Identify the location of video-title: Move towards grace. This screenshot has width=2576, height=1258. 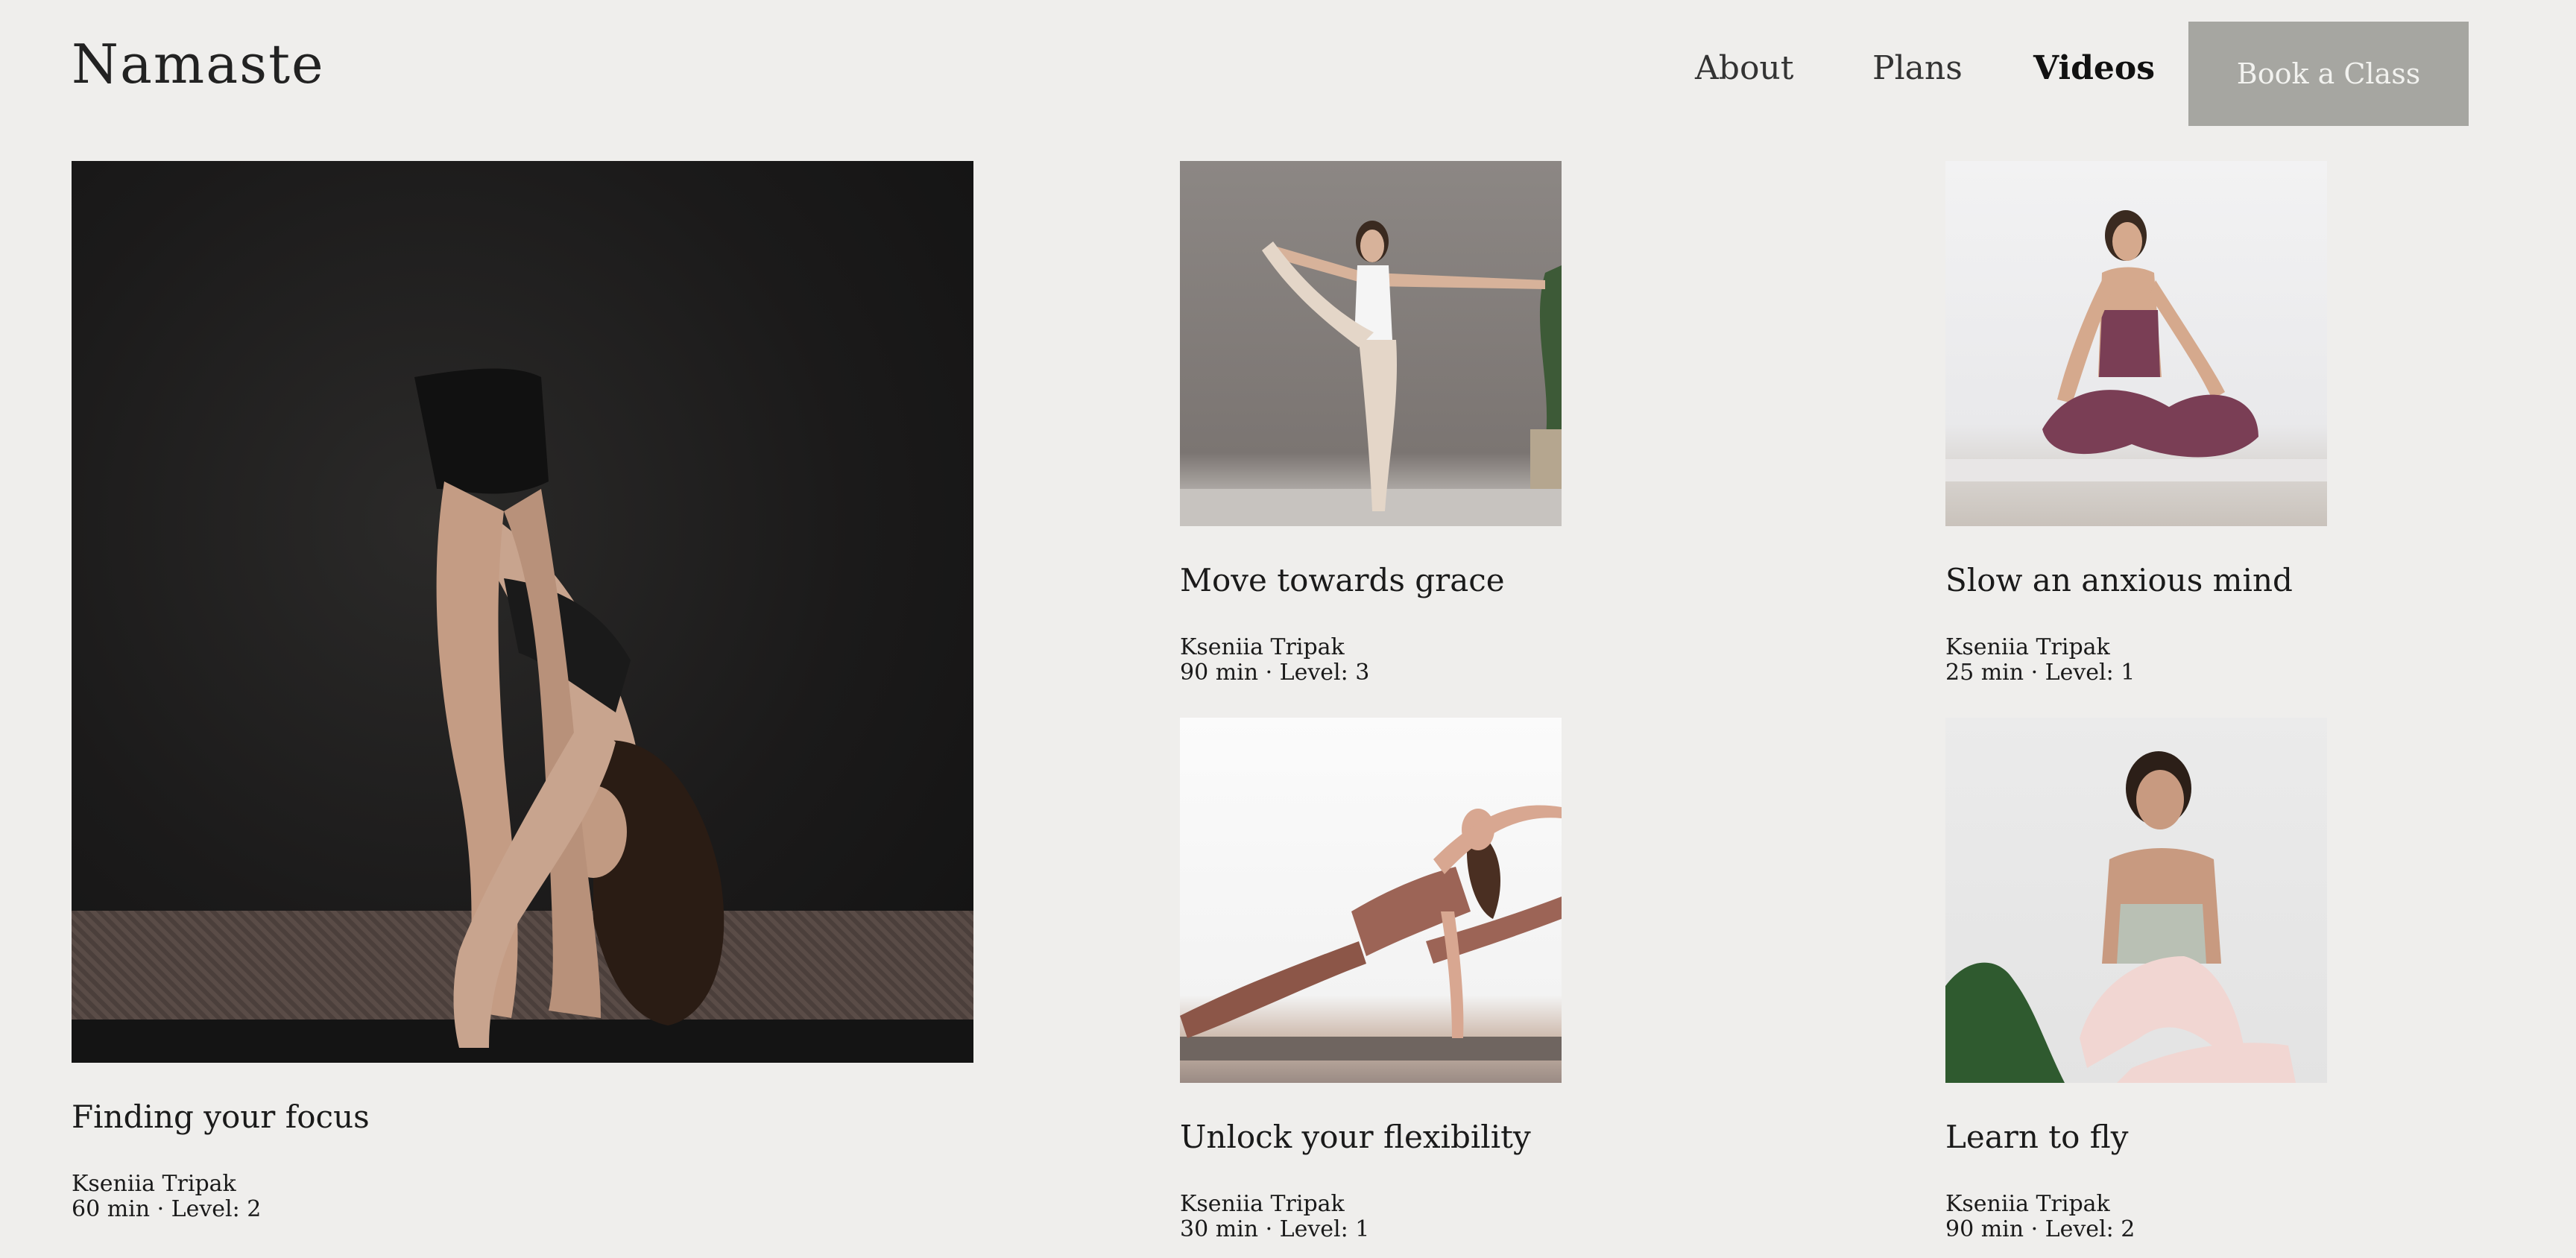
(1342, 580).